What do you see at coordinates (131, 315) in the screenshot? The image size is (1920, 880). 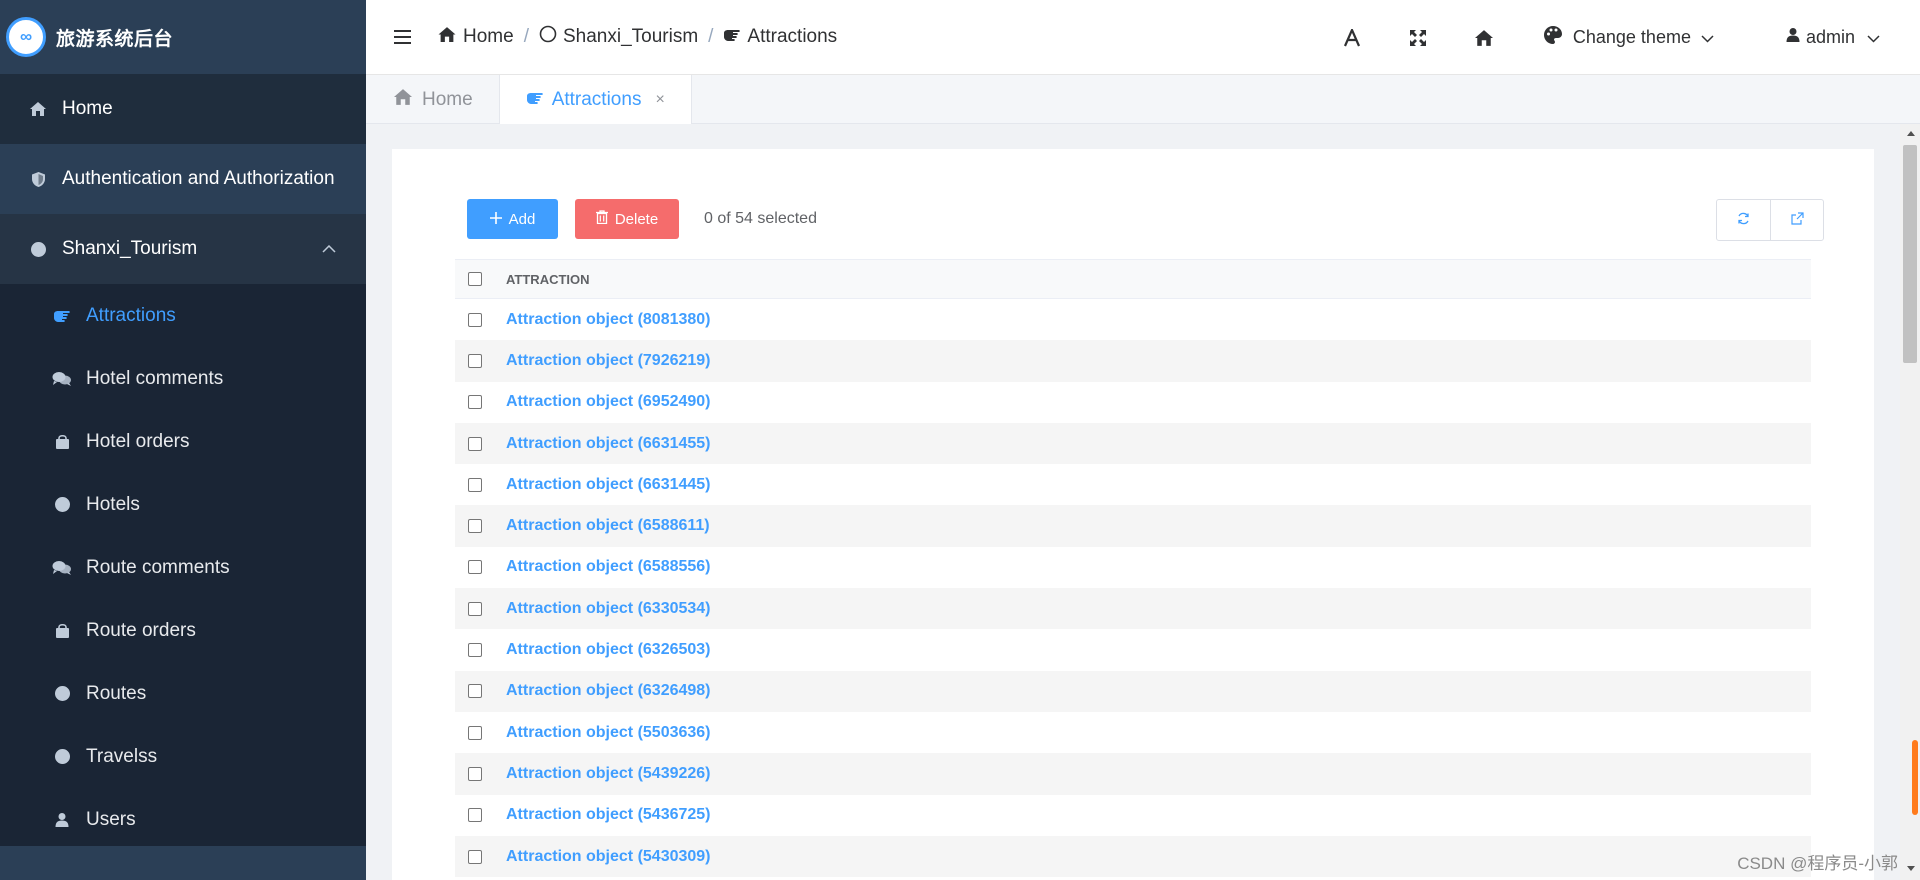 I see `sidebar-item-label: Attractions` at bounding box center [131, 315].